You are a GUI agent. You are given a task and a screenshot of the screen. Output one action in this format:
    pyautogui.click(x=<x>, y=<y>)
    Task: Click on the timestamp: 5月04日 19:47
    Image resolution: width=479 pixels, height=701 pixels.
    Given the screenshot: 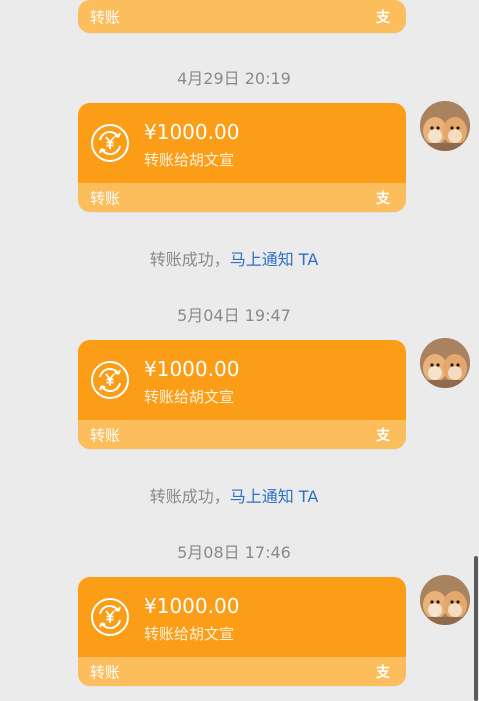 What is the action you would take?
    pyautogui.click(x=234, y=315)
    